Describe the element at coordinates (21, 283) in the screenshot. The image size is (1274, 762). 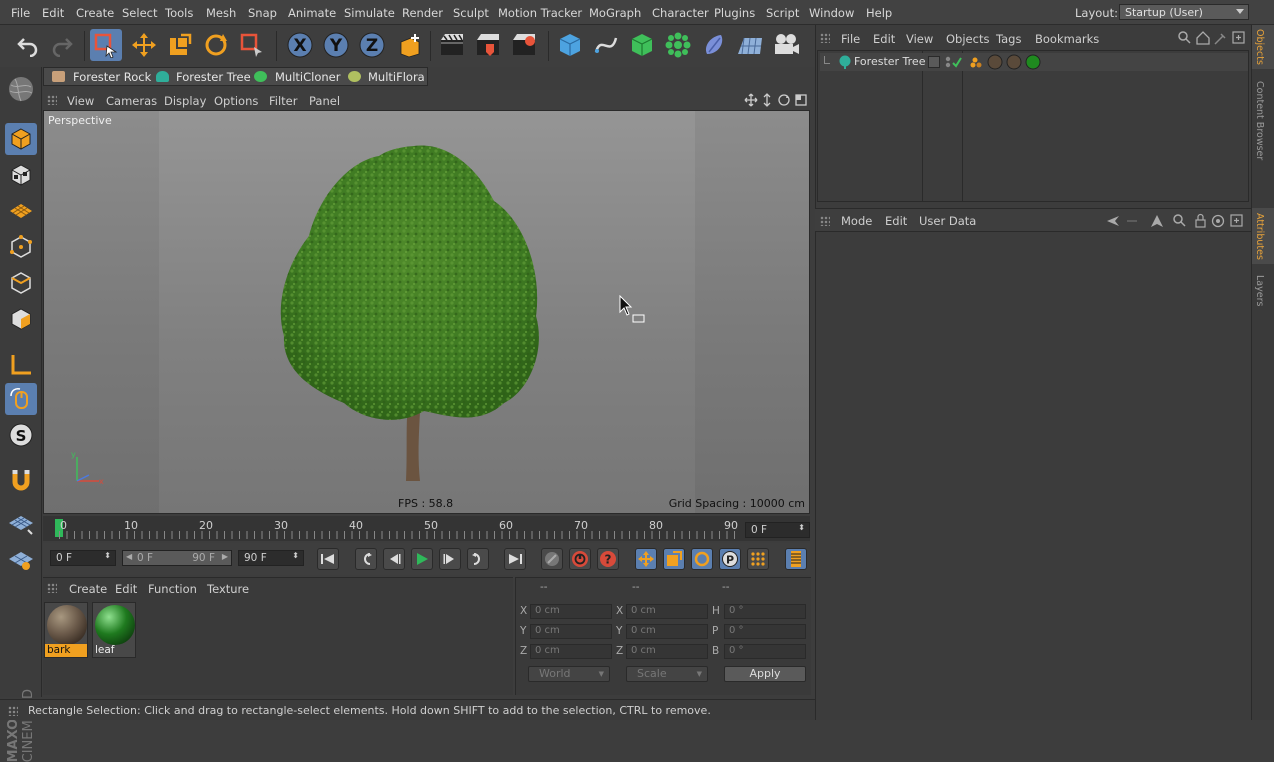
I see `edges-mode-icon` at that location.